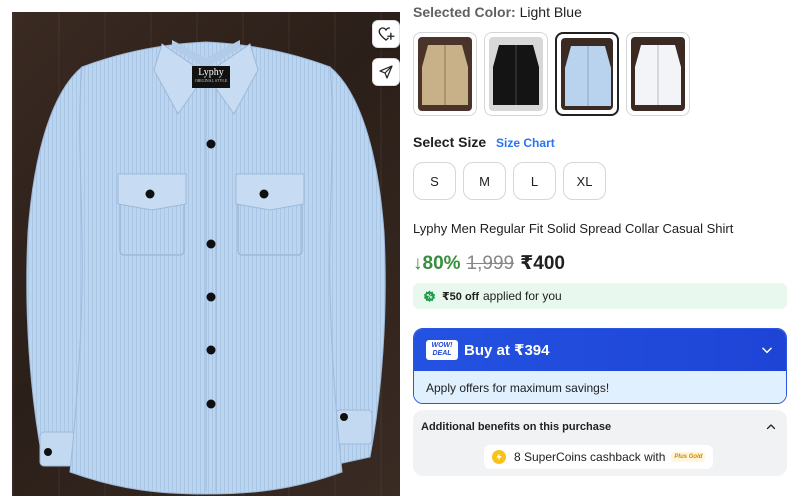 The height and width of the screenshot is (500, 800). I want to click on brand-label-sub: ORIGINAL STYLE, so click(211, 80).